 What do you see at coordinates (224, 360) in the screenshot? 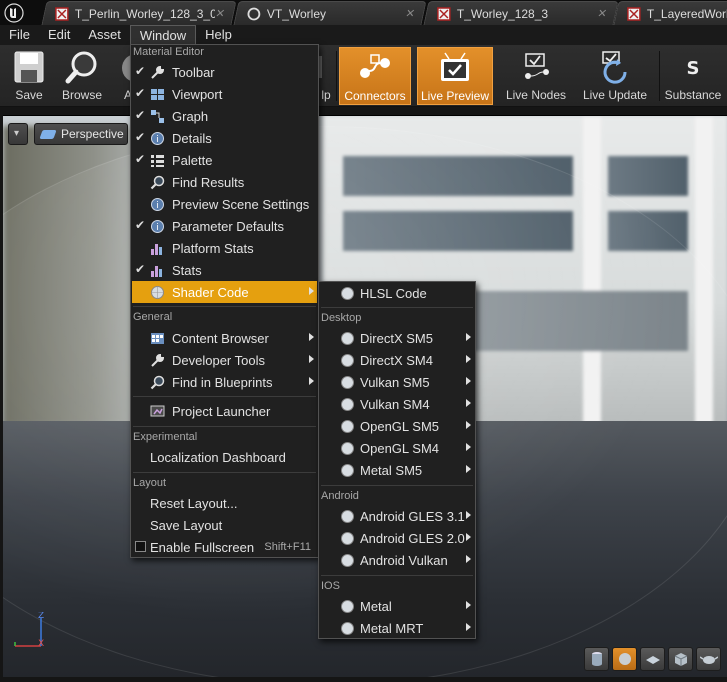
I see `menu-item-developer-tools: Developer Tools` at bounding box center [224, 360].